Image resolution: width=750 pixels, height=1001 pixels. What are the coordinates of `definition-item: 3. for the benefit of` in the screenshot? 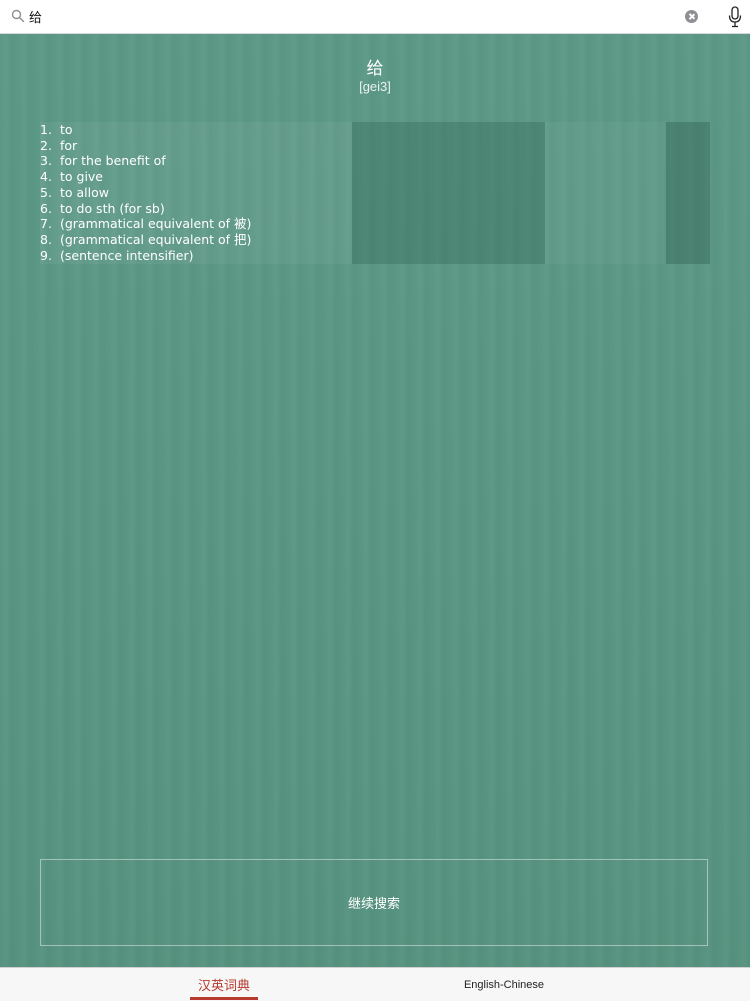 It's located at (103, 161).